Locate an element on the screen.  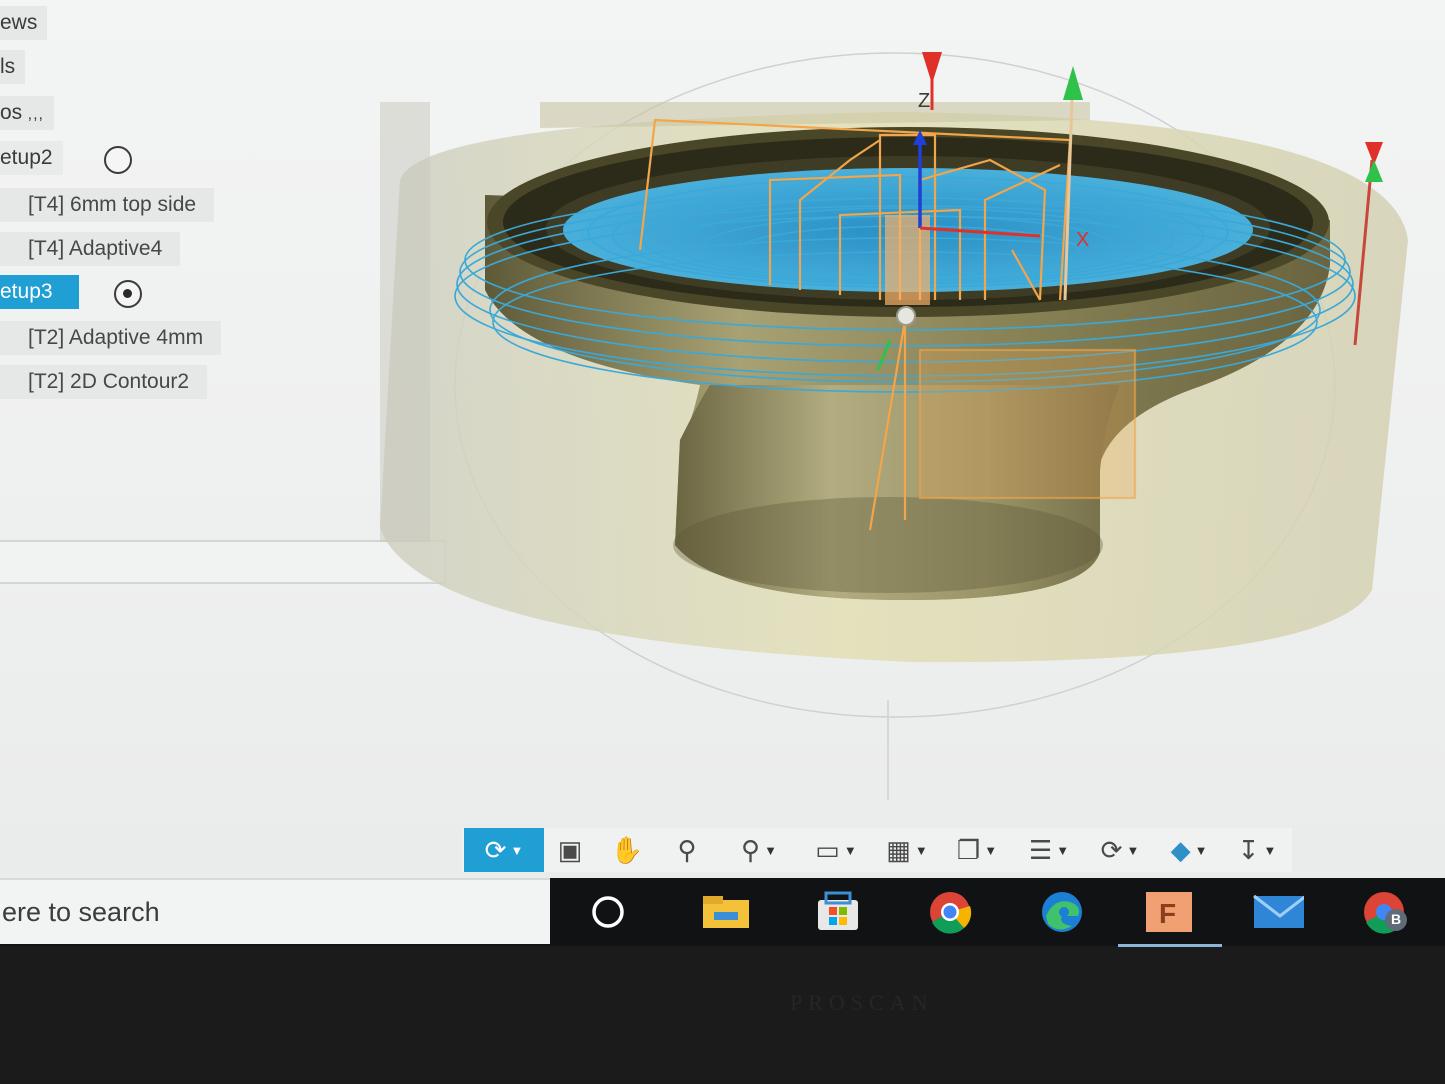
chrome-profile-icon is located at coordinates (1385, 913).